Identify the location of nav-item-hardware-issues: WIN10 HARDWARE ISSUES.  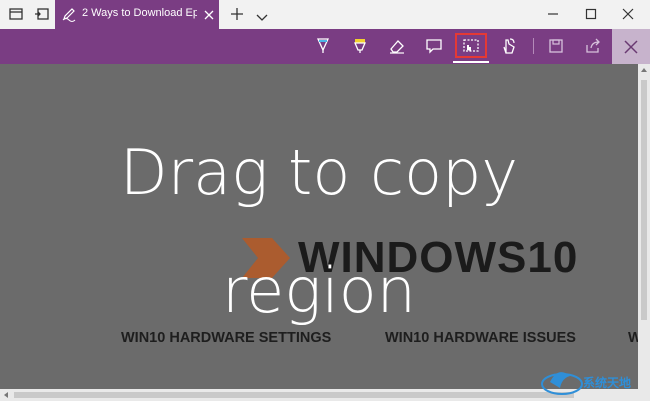
(480, 338).